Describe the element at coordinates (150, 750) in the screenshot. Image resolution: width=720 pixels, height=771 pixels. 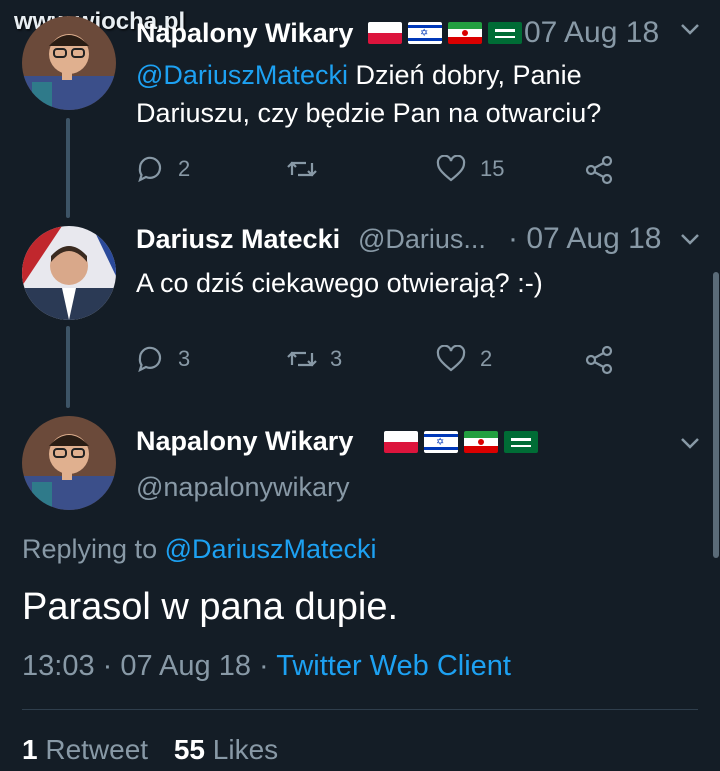
I see `engagement-stats: 1 Retweet 55 Likes` at that location.